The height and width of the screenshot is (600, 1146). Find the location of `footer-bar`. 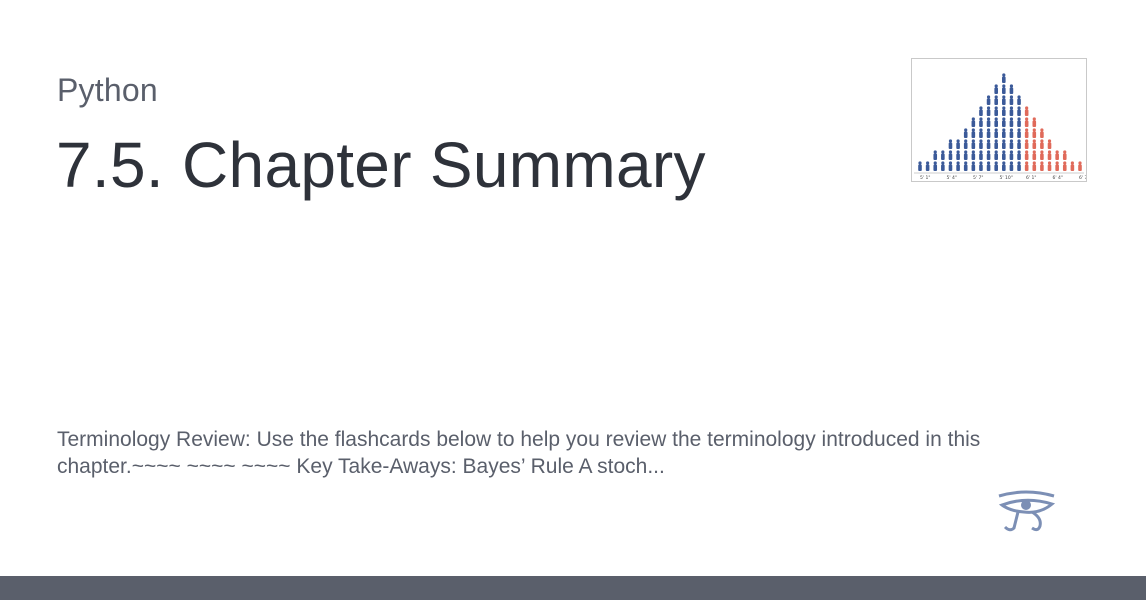

footer-bar is located at coordinates (573, 588).